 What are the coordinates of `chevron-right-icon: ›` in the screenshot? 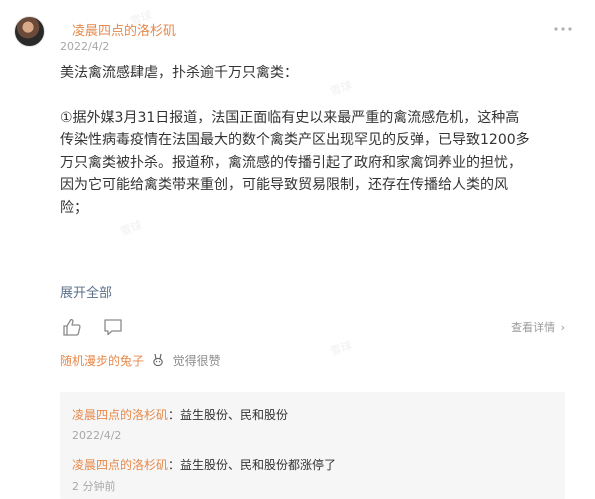 It's located at (562, 327).